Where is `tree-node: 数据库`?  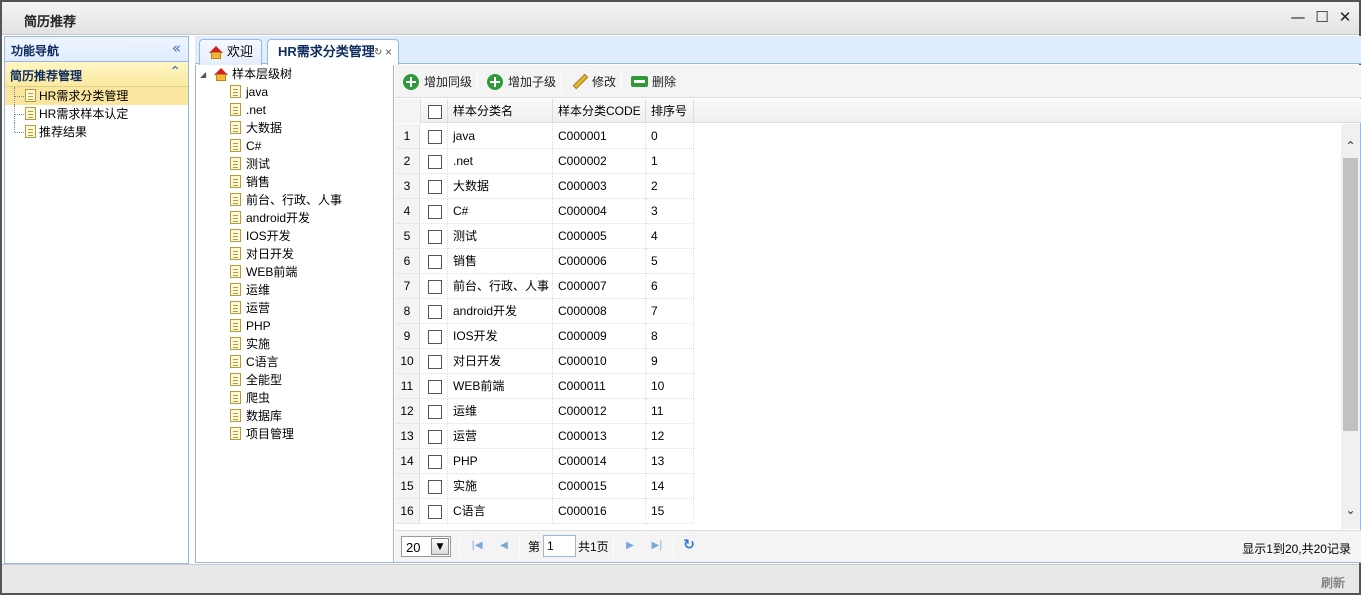 tree-node: 数据库 is located at coordinates (286, 416).